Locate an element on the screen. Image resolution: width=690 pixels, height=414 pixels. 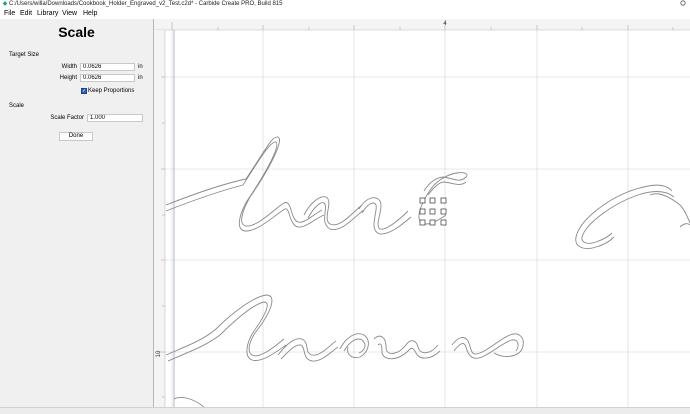
scale-section-label: Scale is located at coordinates (17, 106).